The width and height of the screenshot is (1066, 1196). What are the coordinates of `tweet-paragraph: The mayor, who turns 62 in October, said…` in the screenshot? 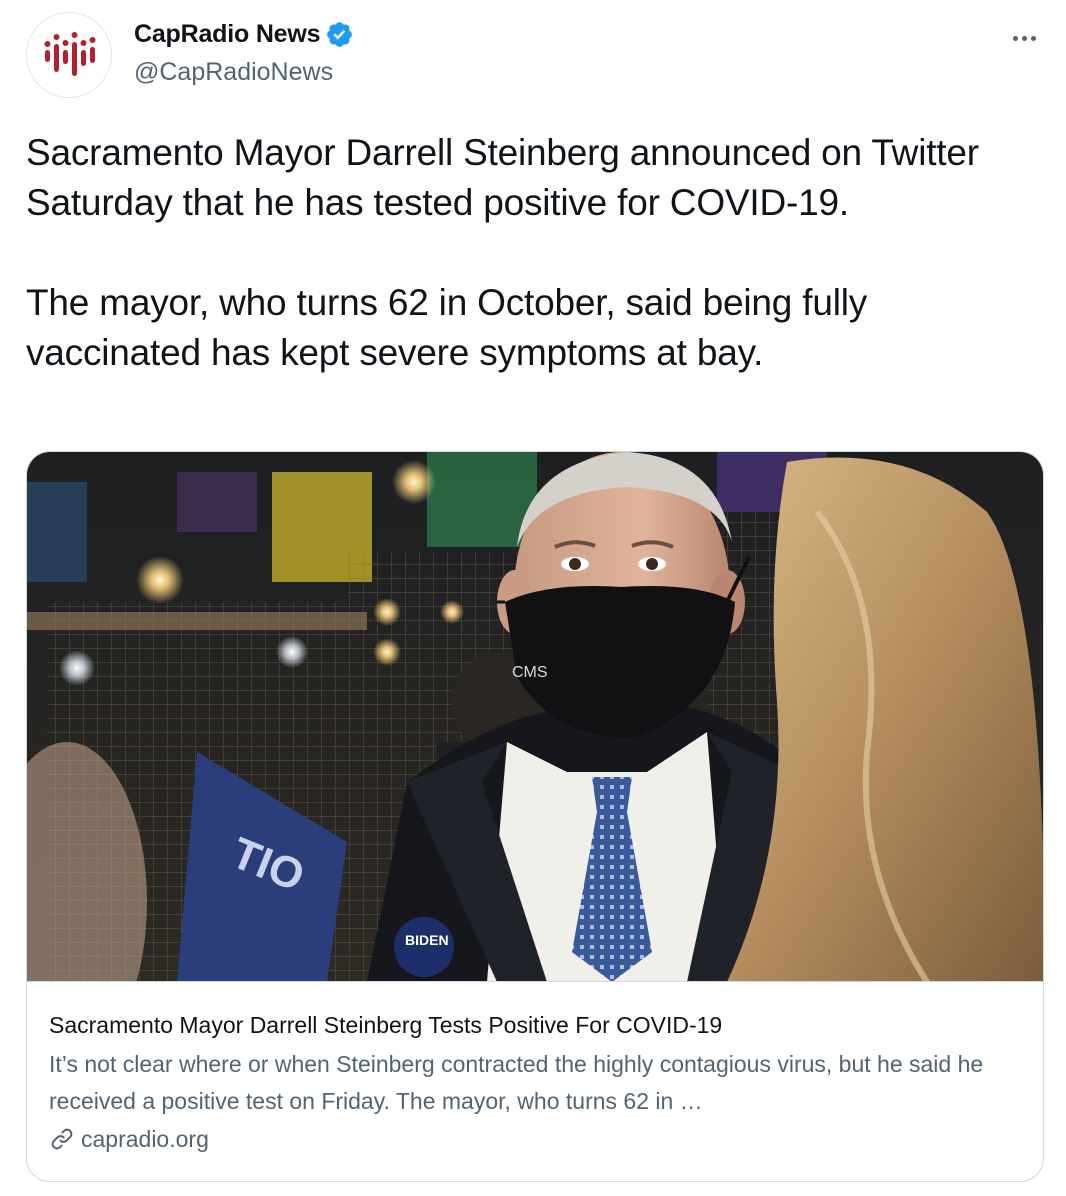 It's located at (447, 327).